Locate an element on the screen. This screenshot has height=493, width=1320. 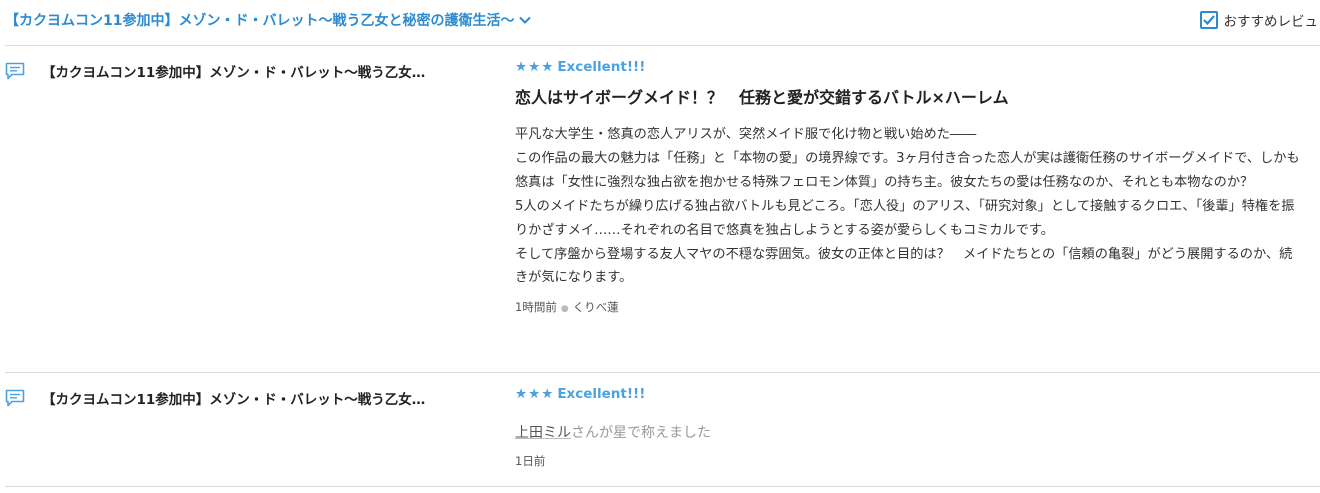
review-time: 1時間前 is located at coordinates (536, 307).